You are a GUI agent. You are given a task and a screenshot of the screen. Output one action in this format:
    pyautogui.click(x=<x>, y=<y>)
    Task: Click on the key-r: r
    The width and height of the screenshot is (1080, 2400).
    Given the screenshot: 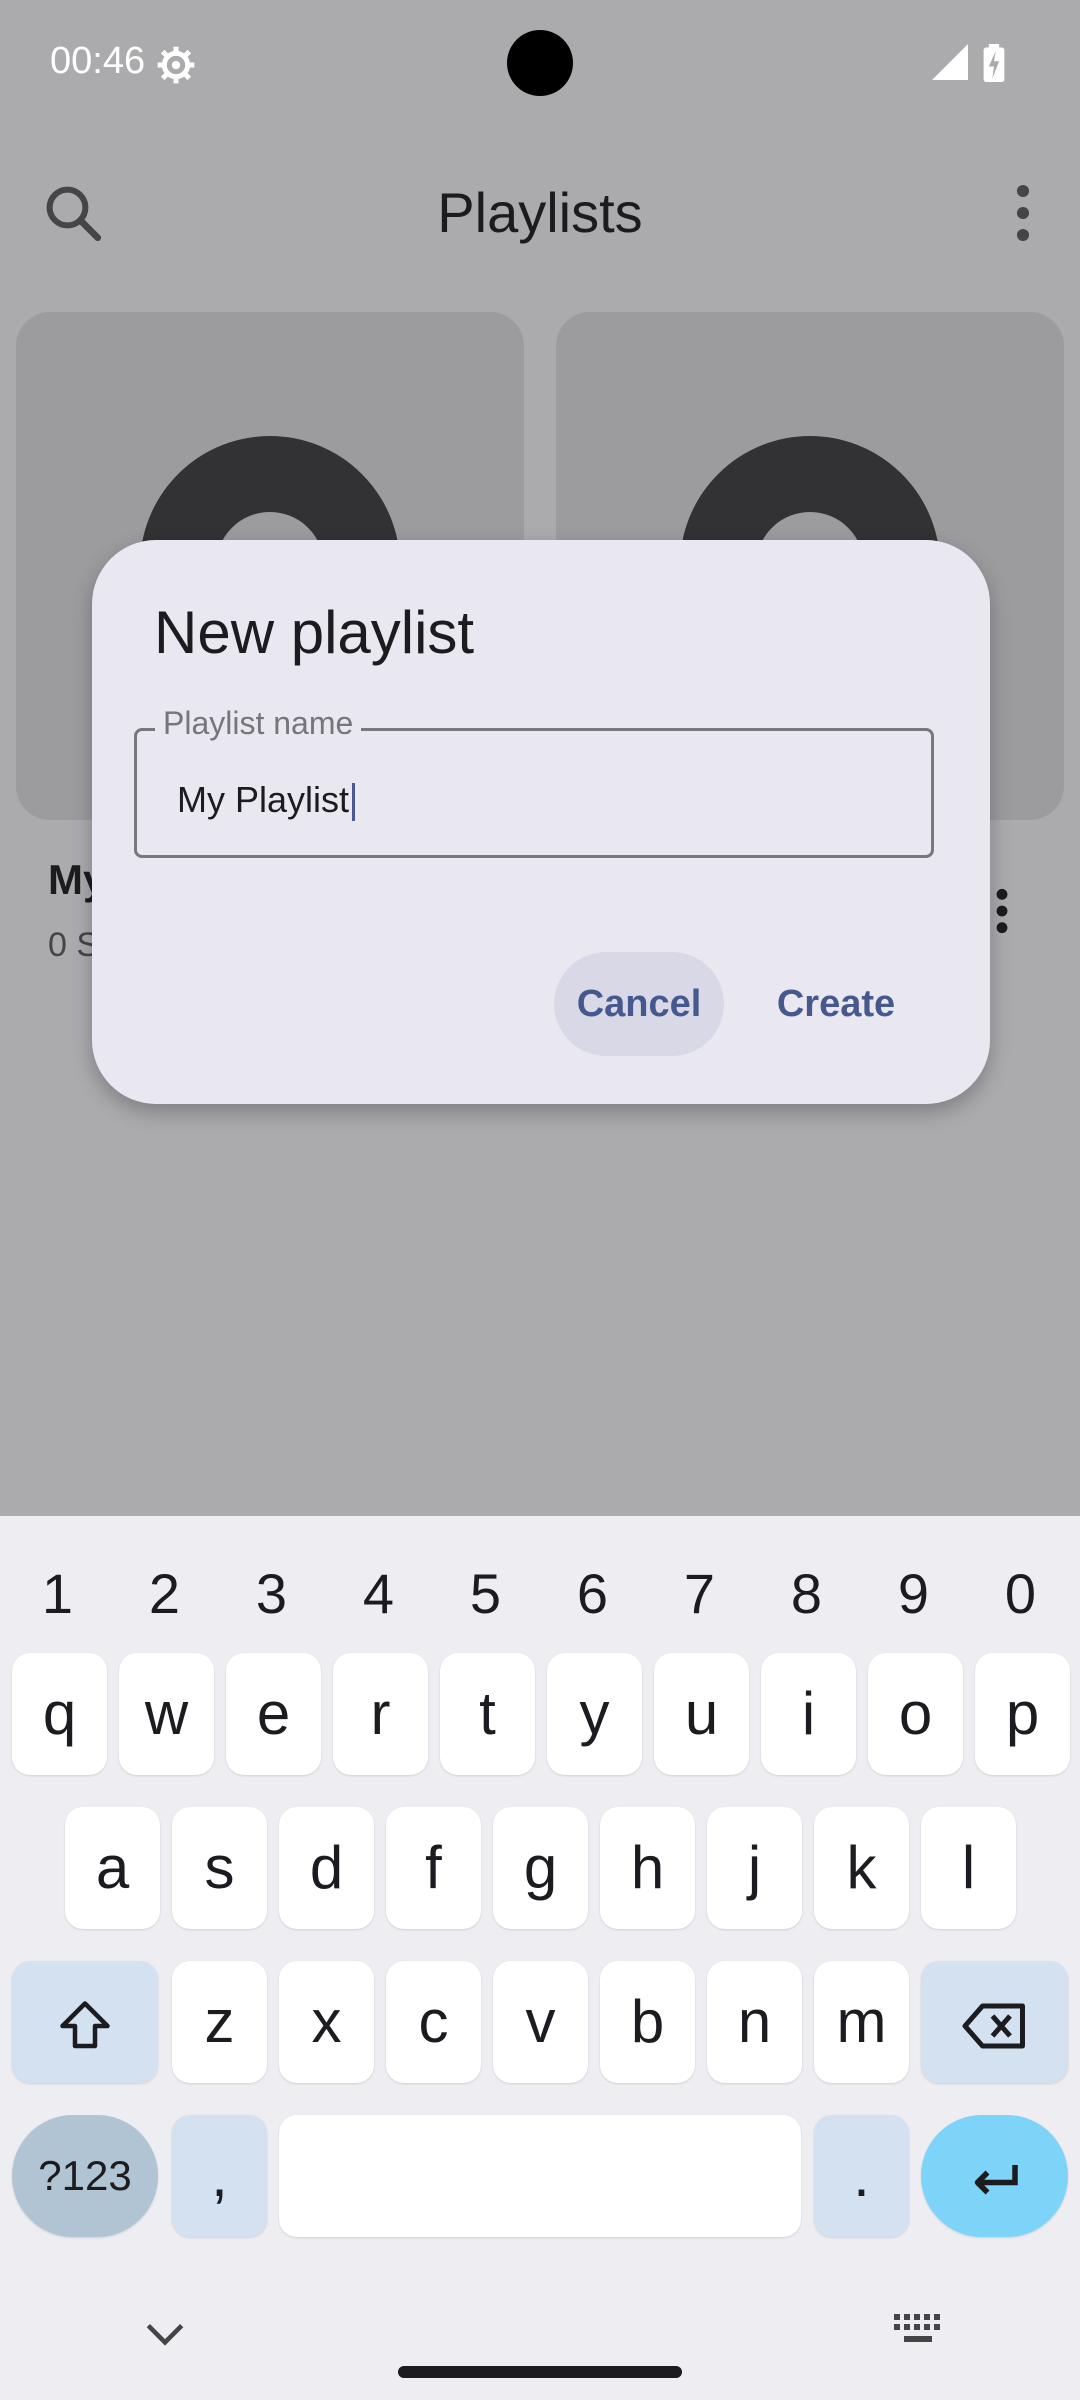 What is the action you would take?
    pyautogui.click(x=380, y=1714)
    